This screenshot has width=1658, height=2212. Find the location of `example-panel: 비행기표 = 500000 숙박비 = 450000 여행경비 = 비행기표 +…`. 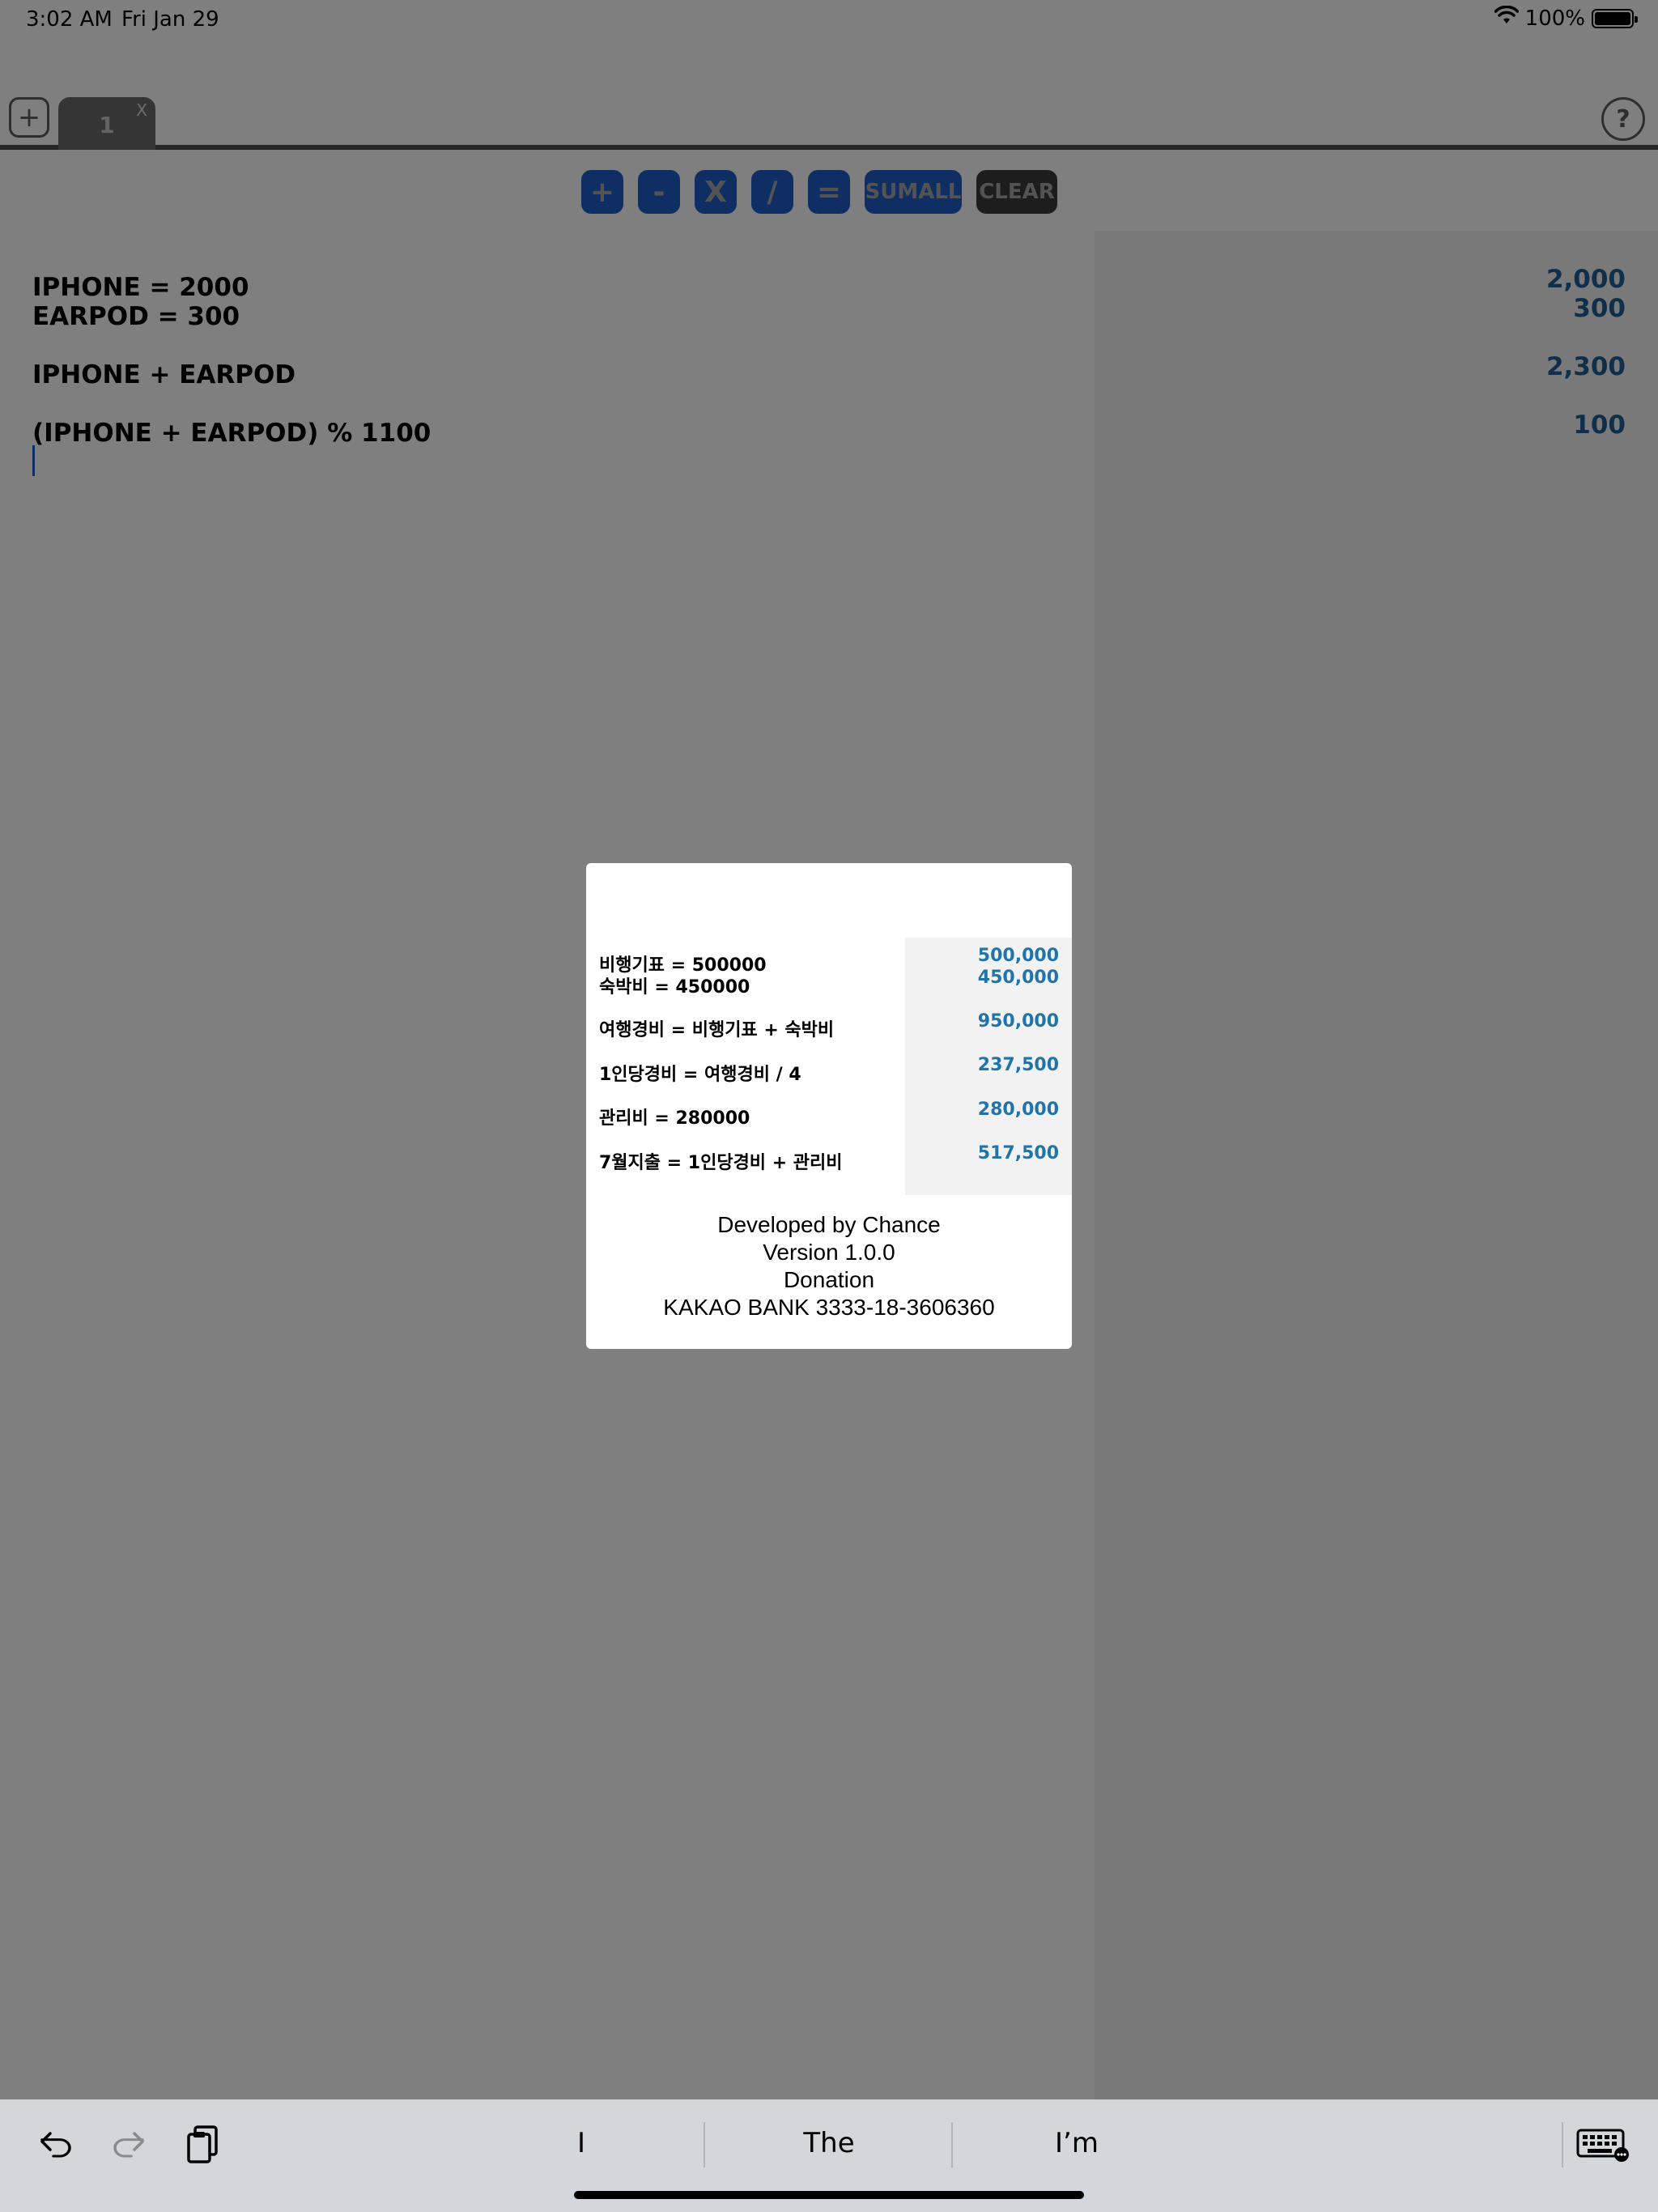

example-panel: 비행기표 = 500000 숙박비 = 450000 여행경비 = 비행기표 +… is located at coordinates (829, 1067).